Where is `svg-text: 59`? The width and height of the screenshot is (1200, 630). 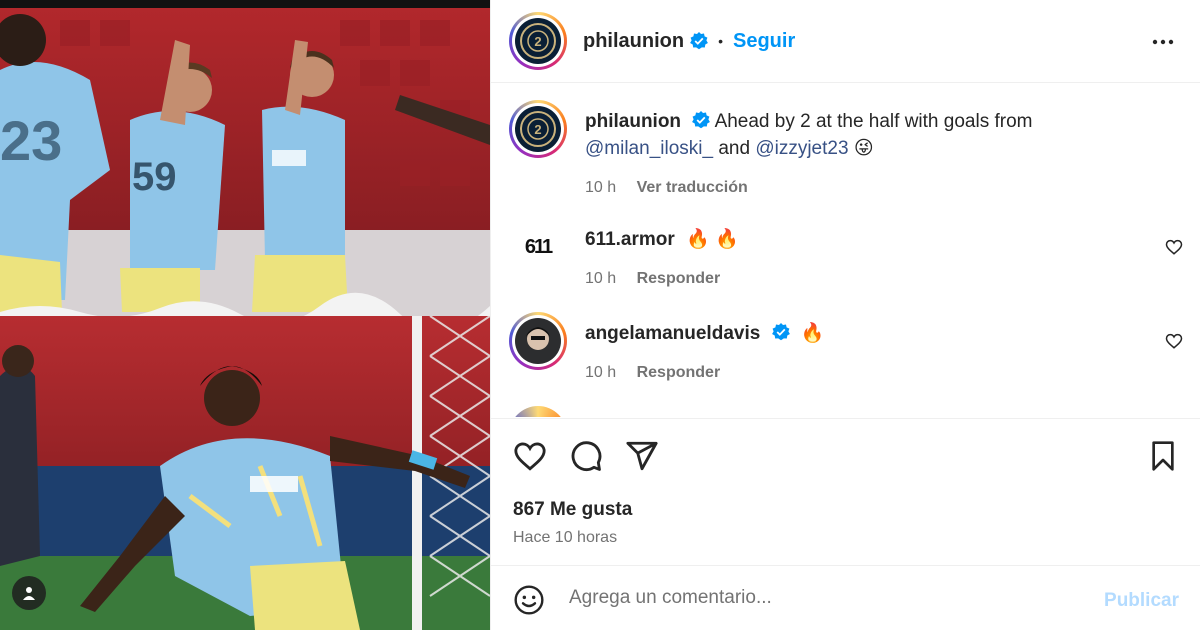
svg-text: 59 is located at coordinates (154, 177).